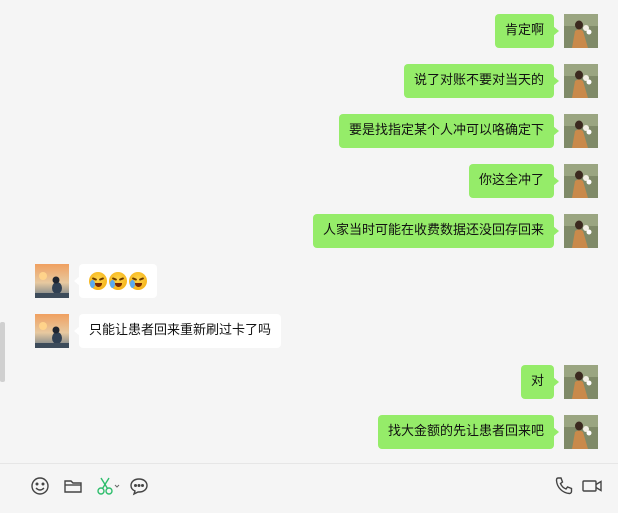 The width and height of the screenshot is (618, 513). I want to click on message-row-other, so click(96, 281).